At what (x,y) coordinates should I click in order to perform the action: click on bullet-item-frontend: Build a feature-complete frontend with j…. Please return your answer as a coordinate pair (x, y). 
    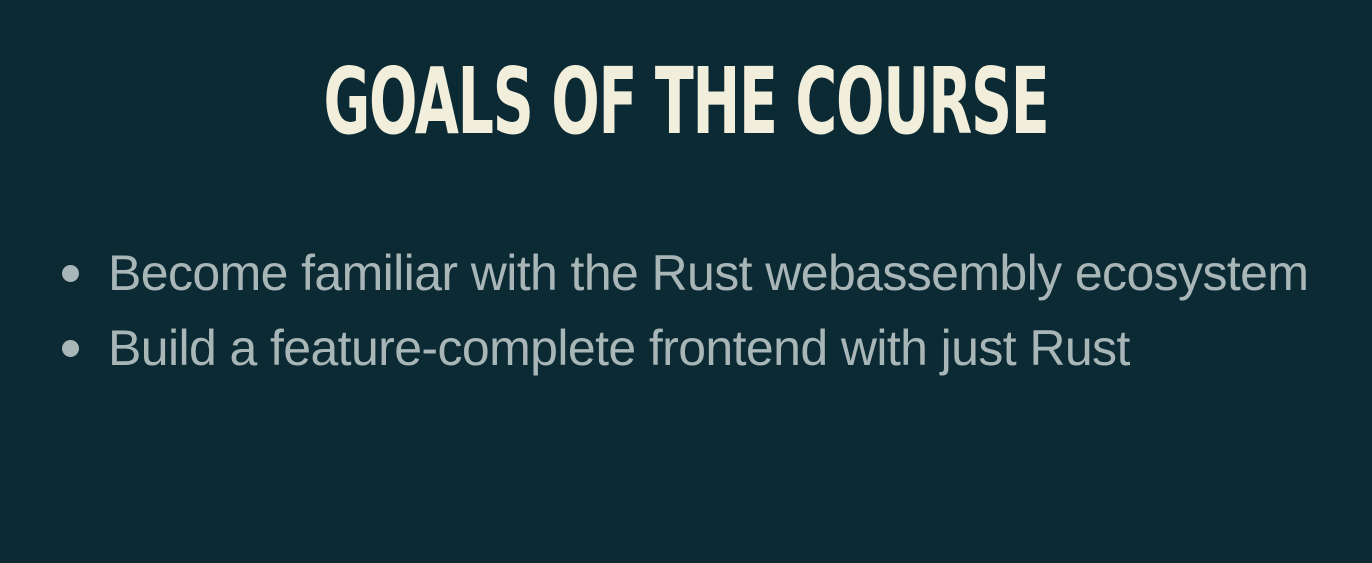
    Looking at the image, I should click on (688, 348).